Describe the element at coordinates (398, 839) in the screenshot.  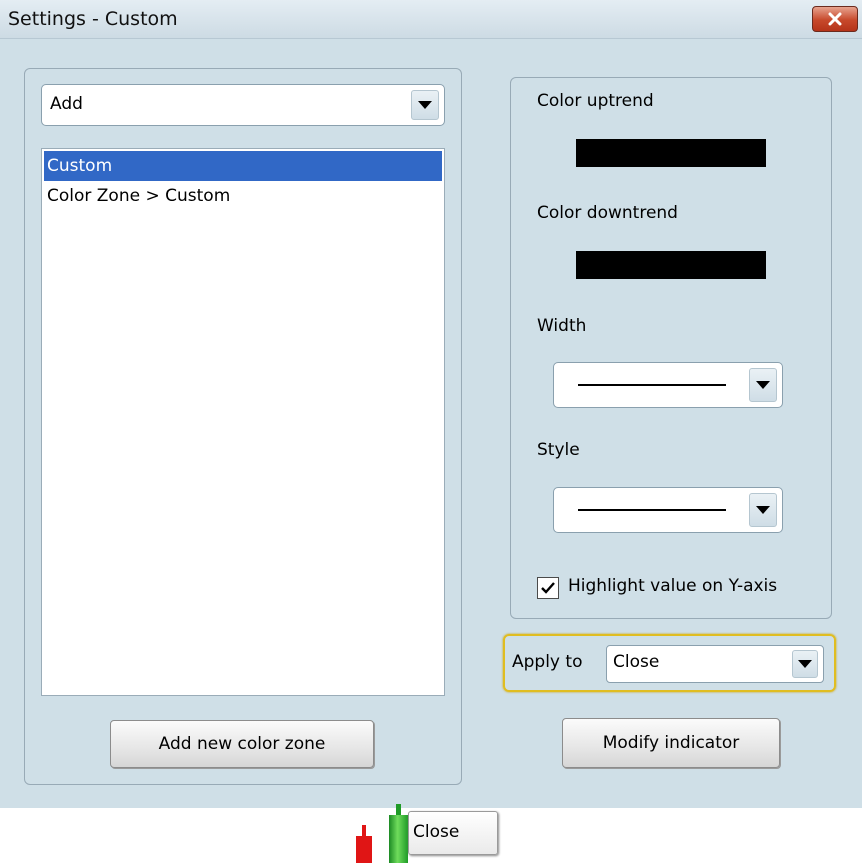
I see `candle-up` at that location.